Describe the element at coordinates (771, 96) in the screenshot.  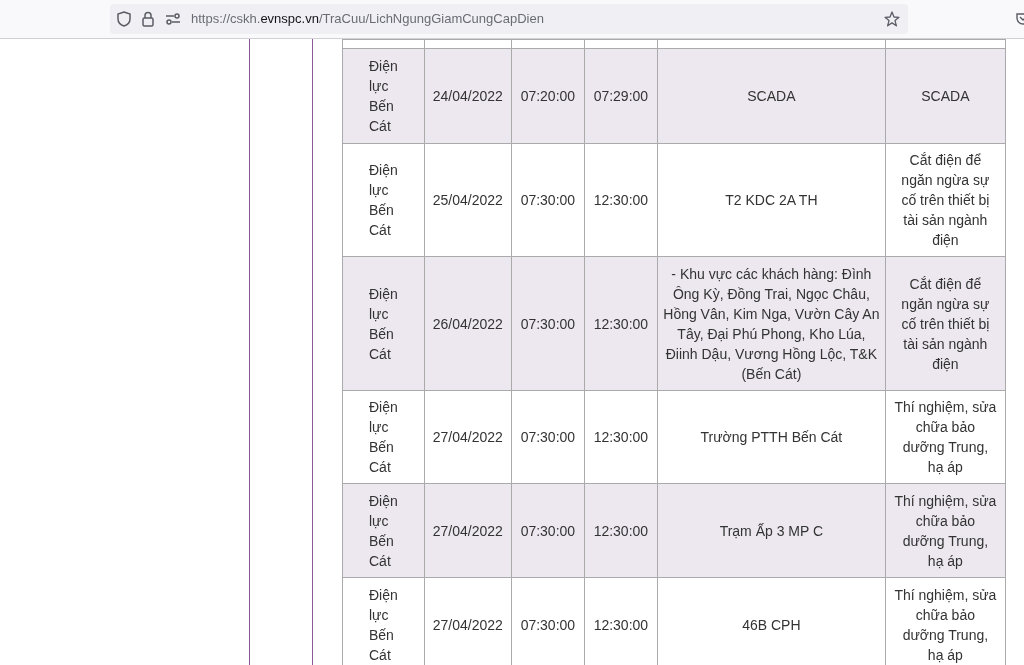
I see `area-cell: SCADA` at that location.